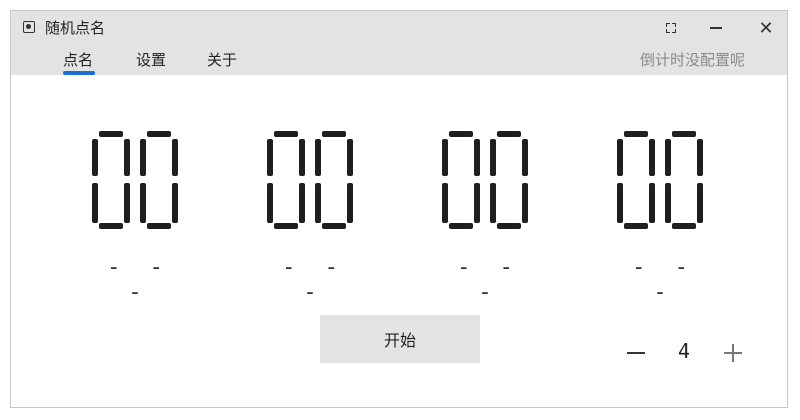 Image resolution: width=800 pixels, height=420 pixels. I want to click on app-icon, so click(29, 27).